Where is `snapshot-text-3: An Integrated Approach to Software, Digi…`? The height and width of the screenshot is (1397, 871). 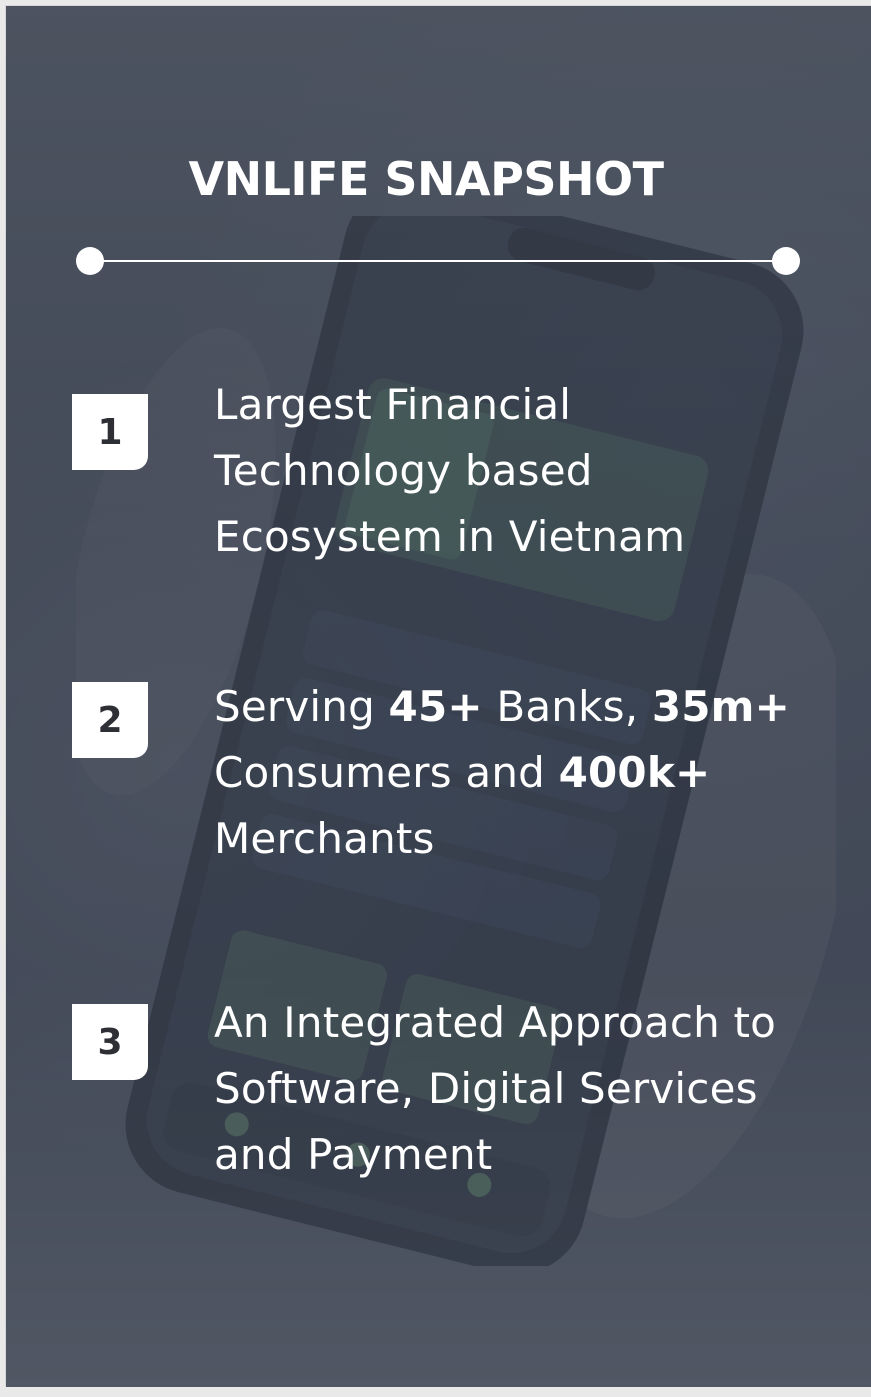
snapshot-text-3: An Integrated Approach to Software, Digi… is located at coordinates (529, 1089).